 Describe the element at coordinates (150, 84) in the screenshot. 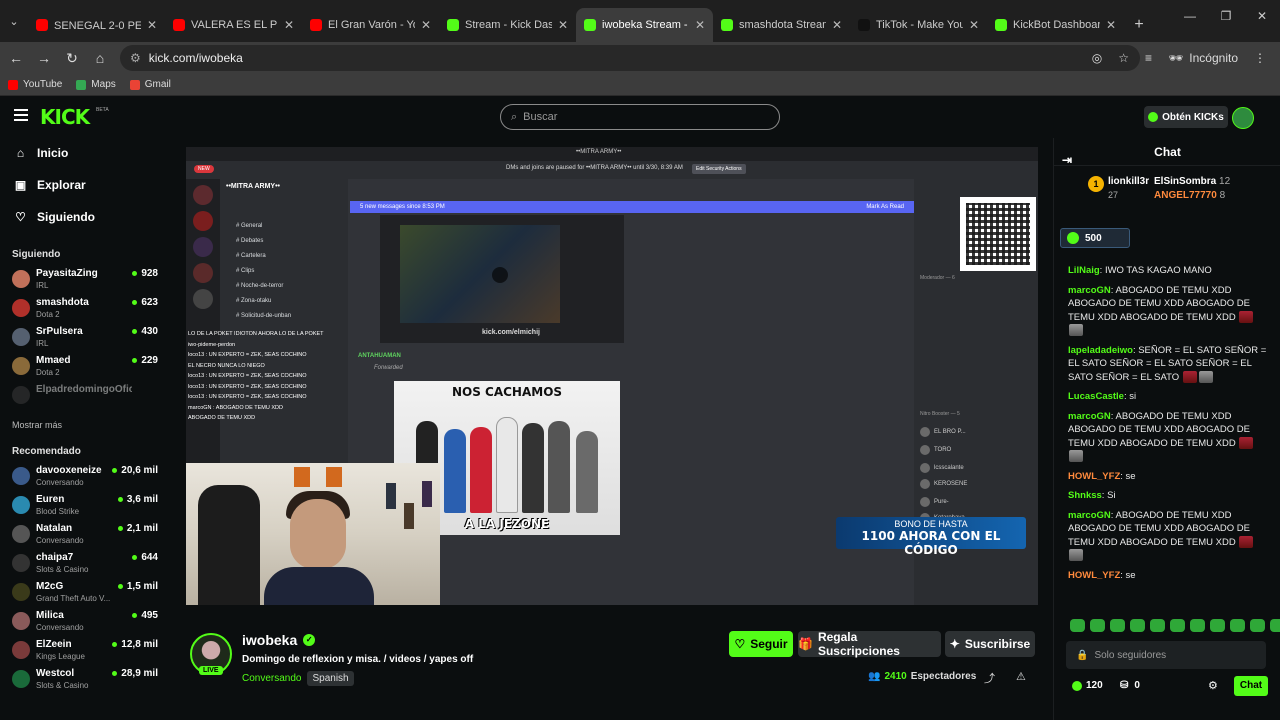

I see `bookmark-gmail: Gmail` at that location.